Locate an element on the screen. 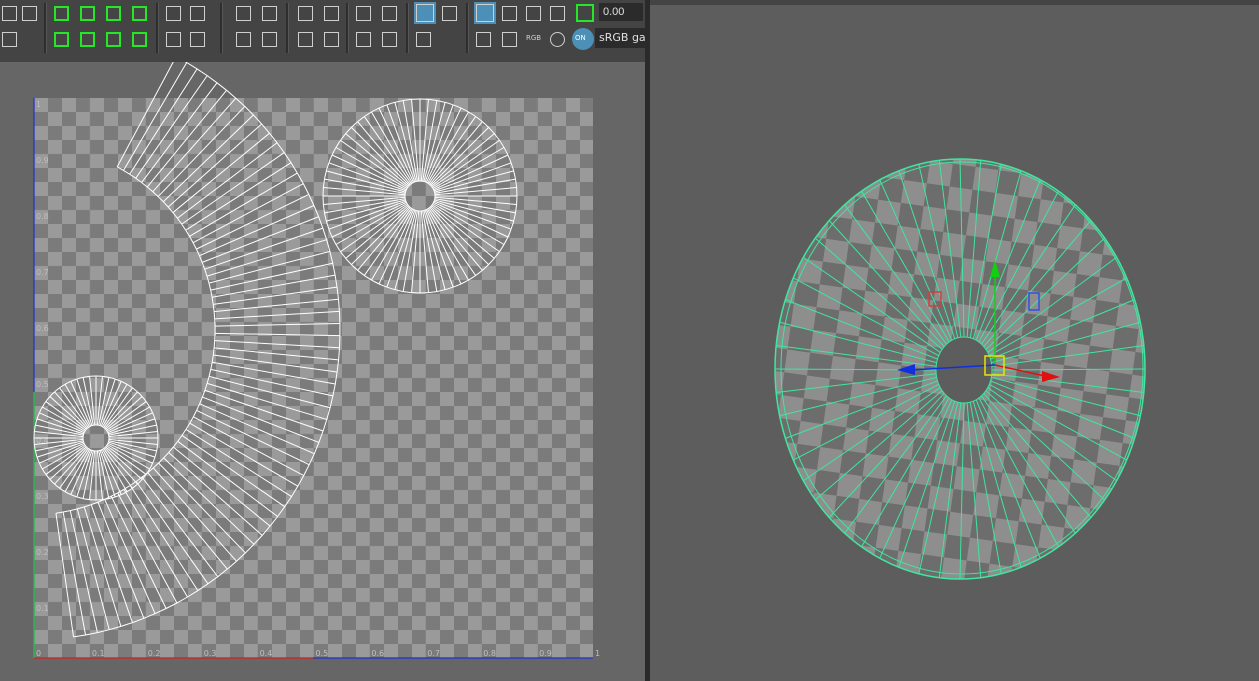  color-management-toggle: ON is located at coordinates (583, 39).